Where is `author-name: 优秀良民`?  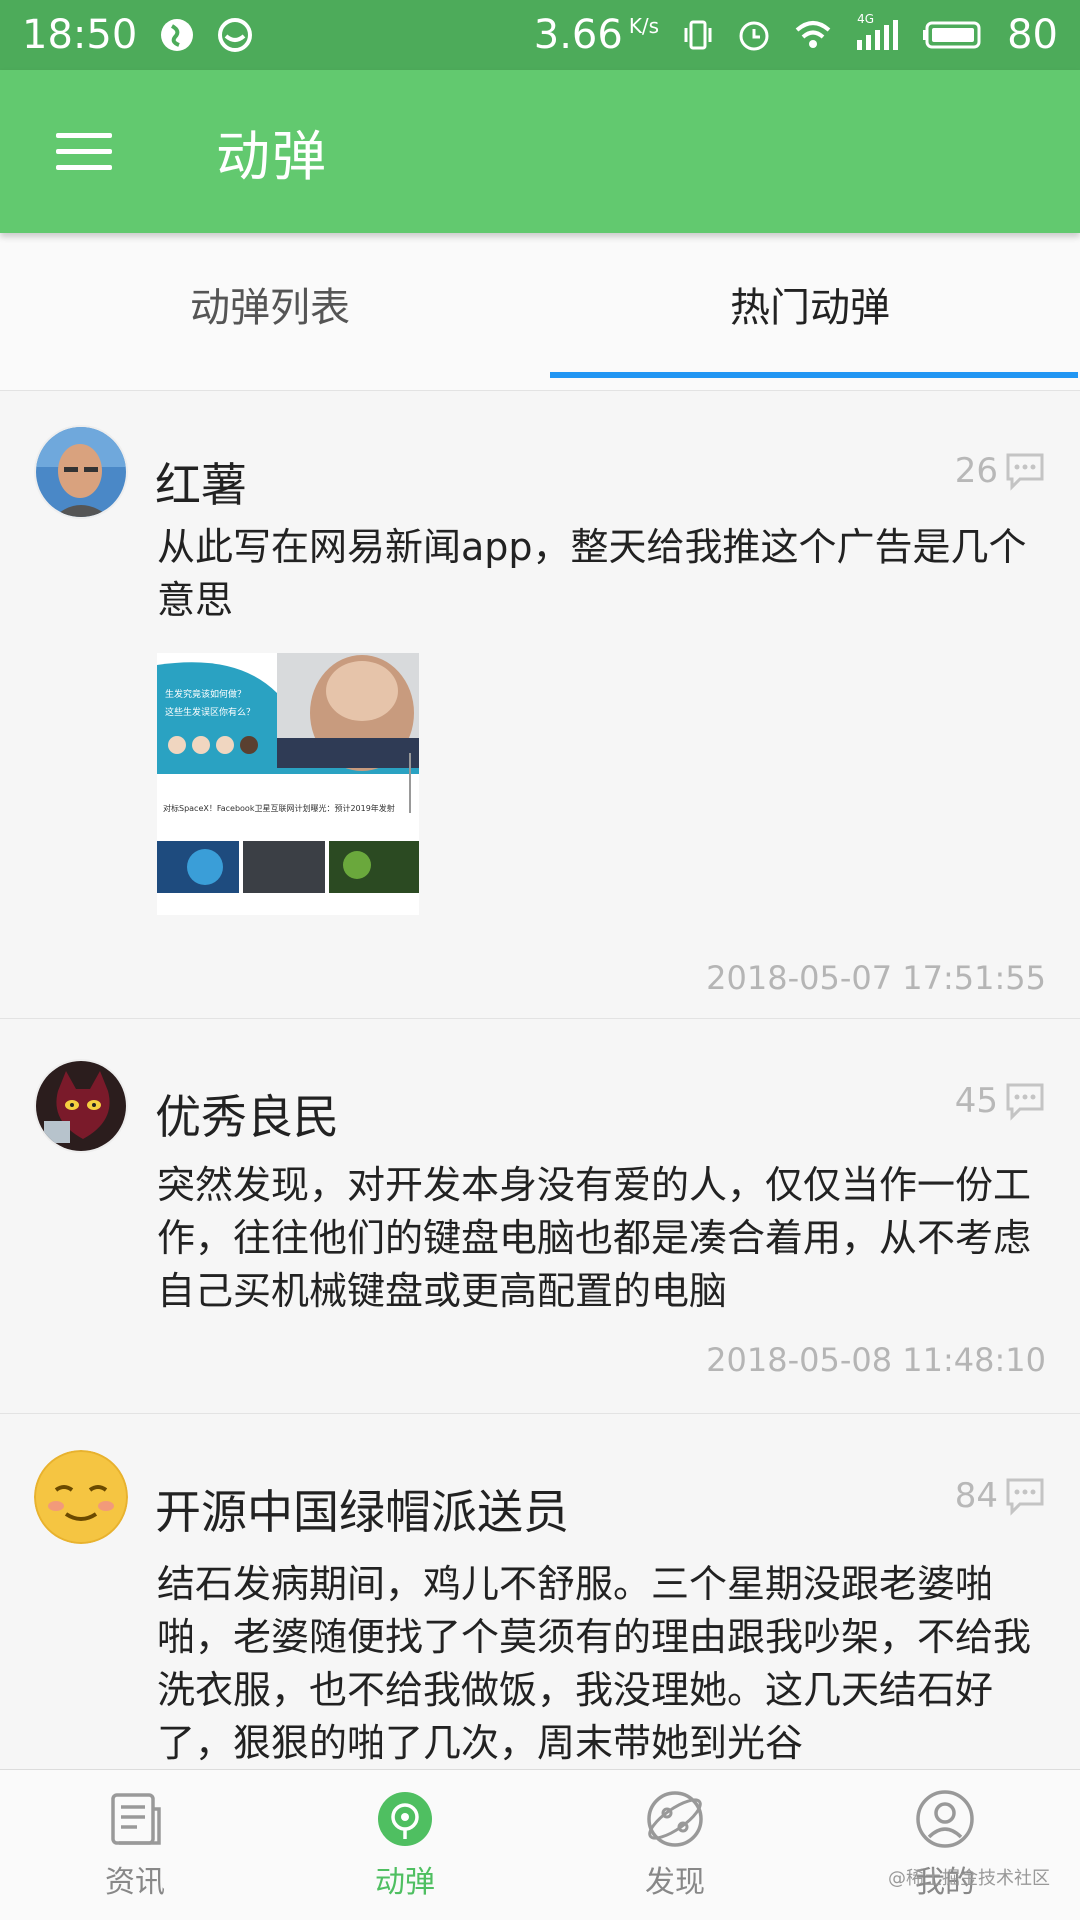 author-name: 优秀良民 is located at coordinates (247, 1114).